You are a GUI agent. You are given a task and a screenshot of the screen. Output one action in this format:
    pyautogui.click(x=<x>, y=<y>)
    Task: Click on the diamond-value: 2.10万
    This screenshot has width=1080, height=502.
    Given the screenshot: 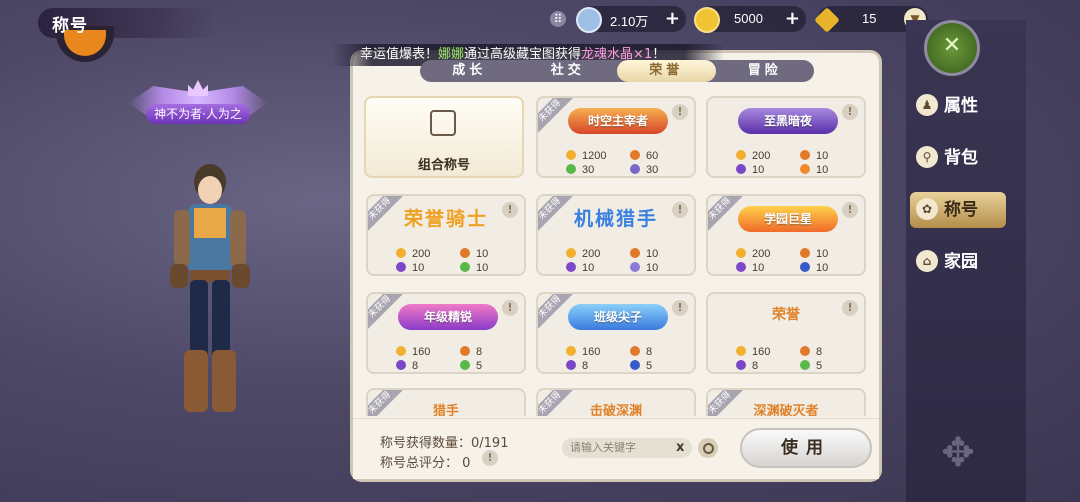 What is the action you would take?
    pyautogui.click(x=629, y=21)
    